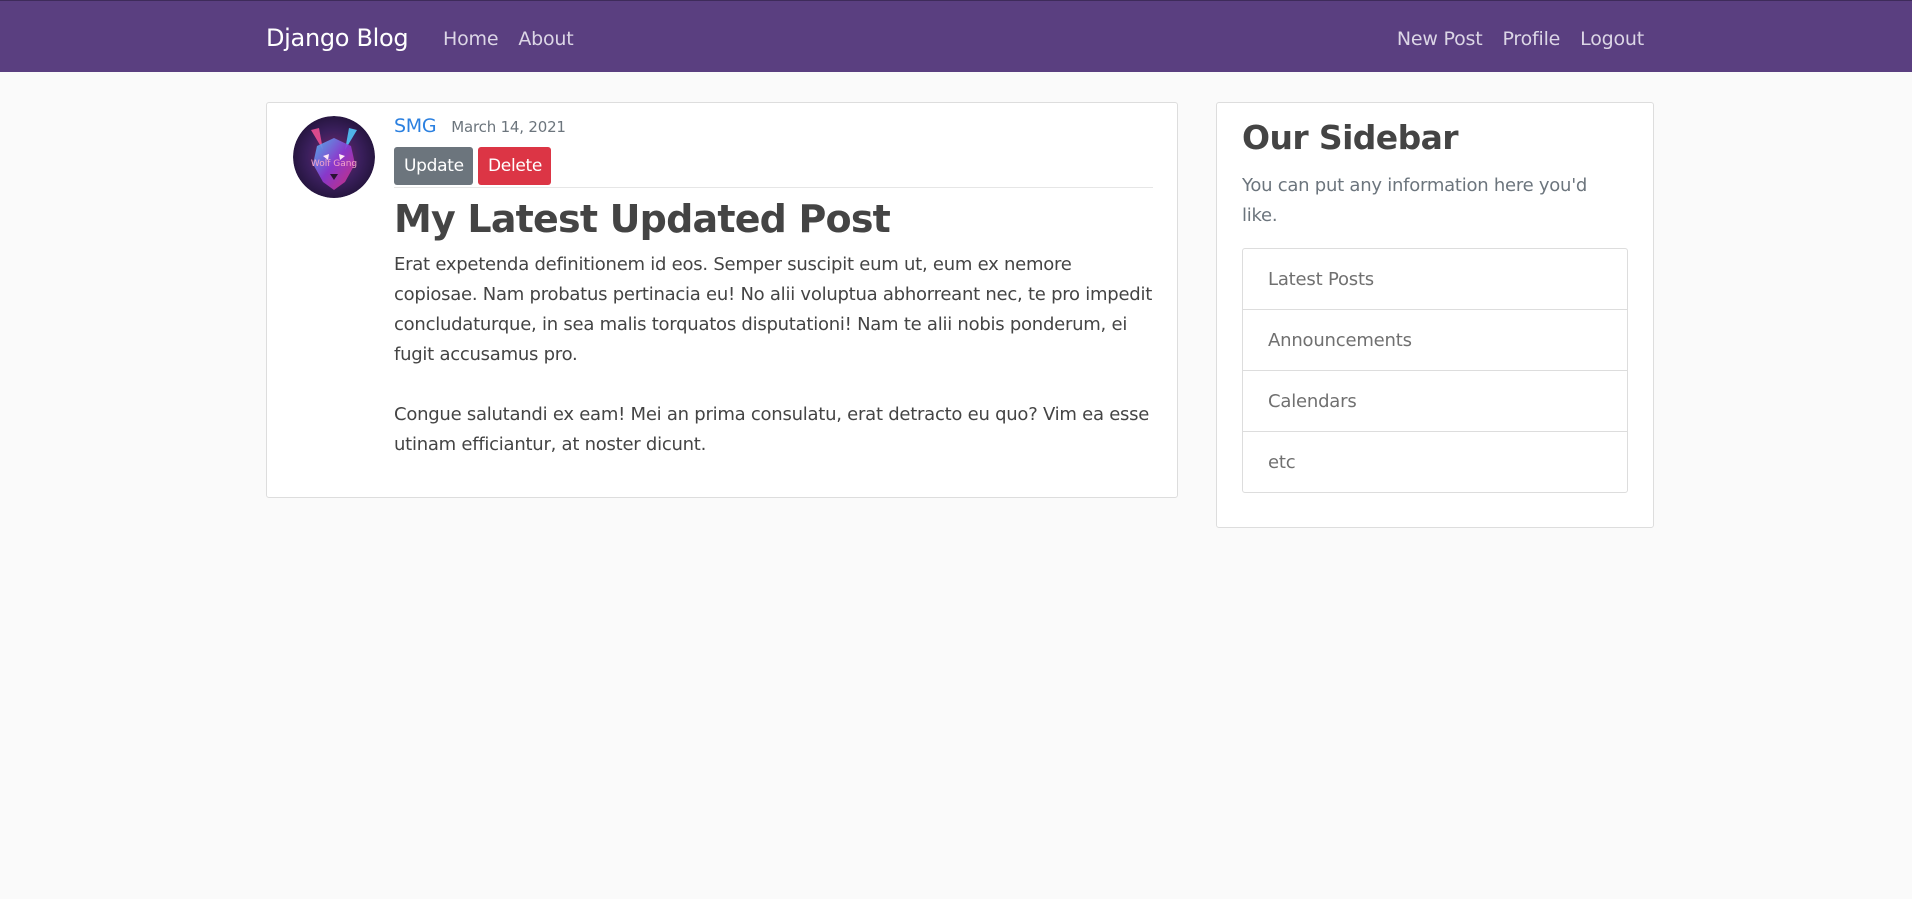  I want to click on delete-button: Delete, so click(514, 166).